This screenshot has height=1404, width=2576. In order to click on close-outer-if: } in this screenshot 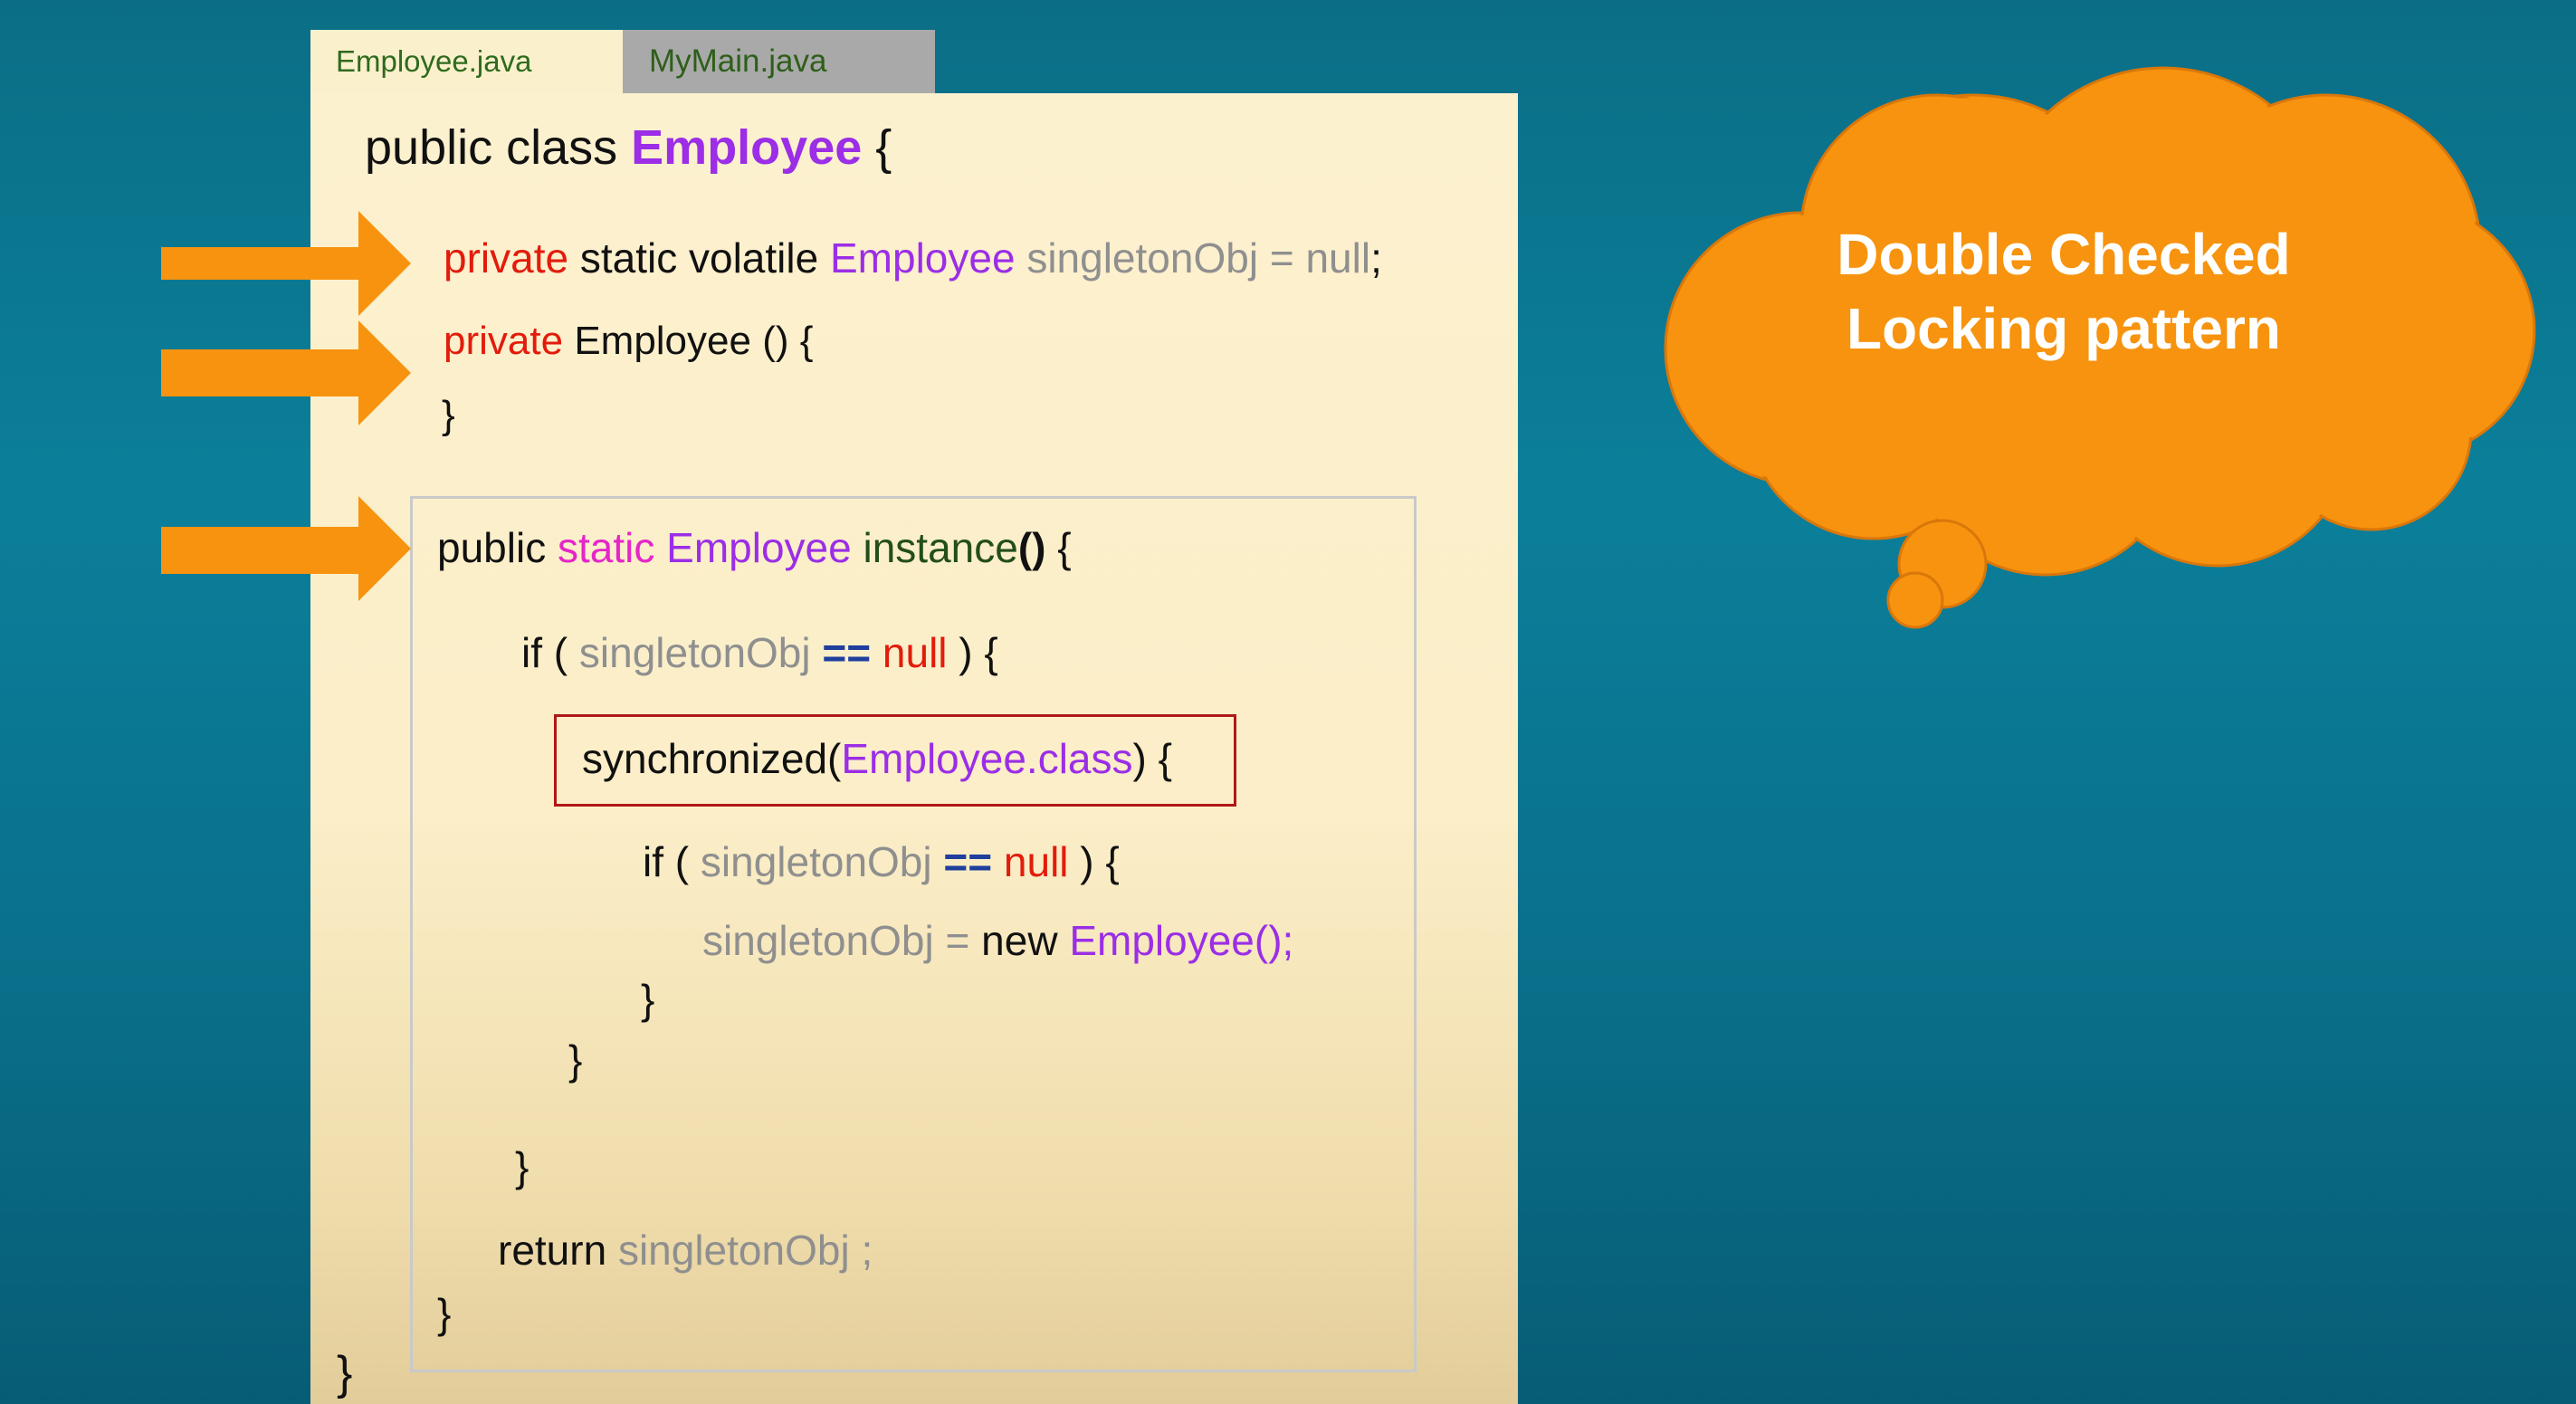, I will do `click(522, 1166)`.